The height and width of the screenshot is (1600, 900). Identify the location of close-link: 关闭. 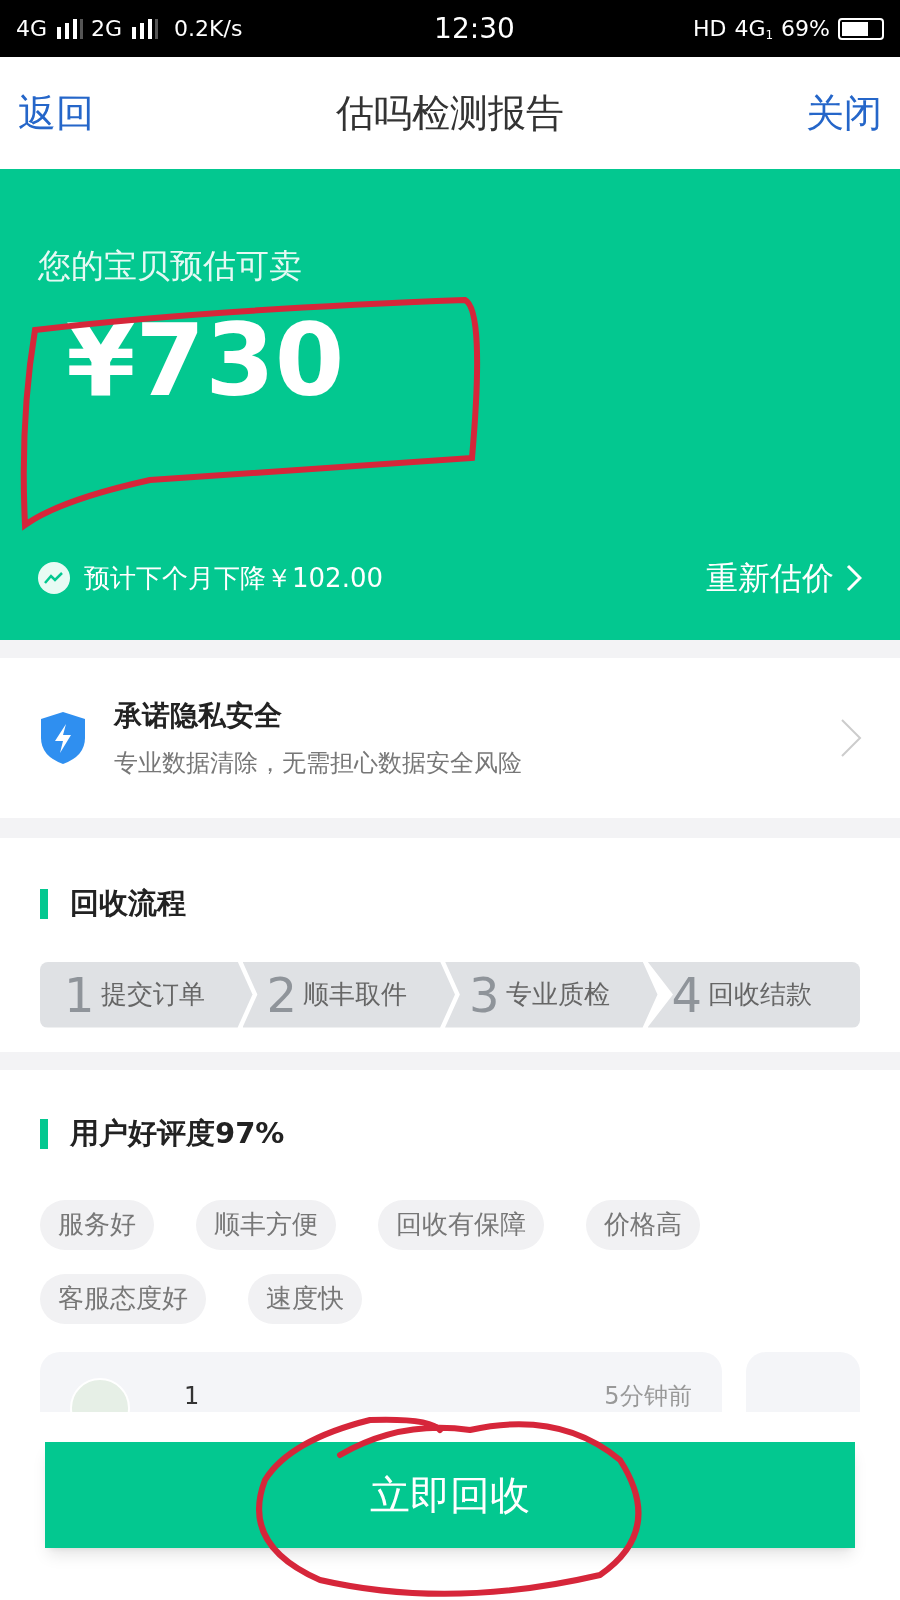
(844, 113).